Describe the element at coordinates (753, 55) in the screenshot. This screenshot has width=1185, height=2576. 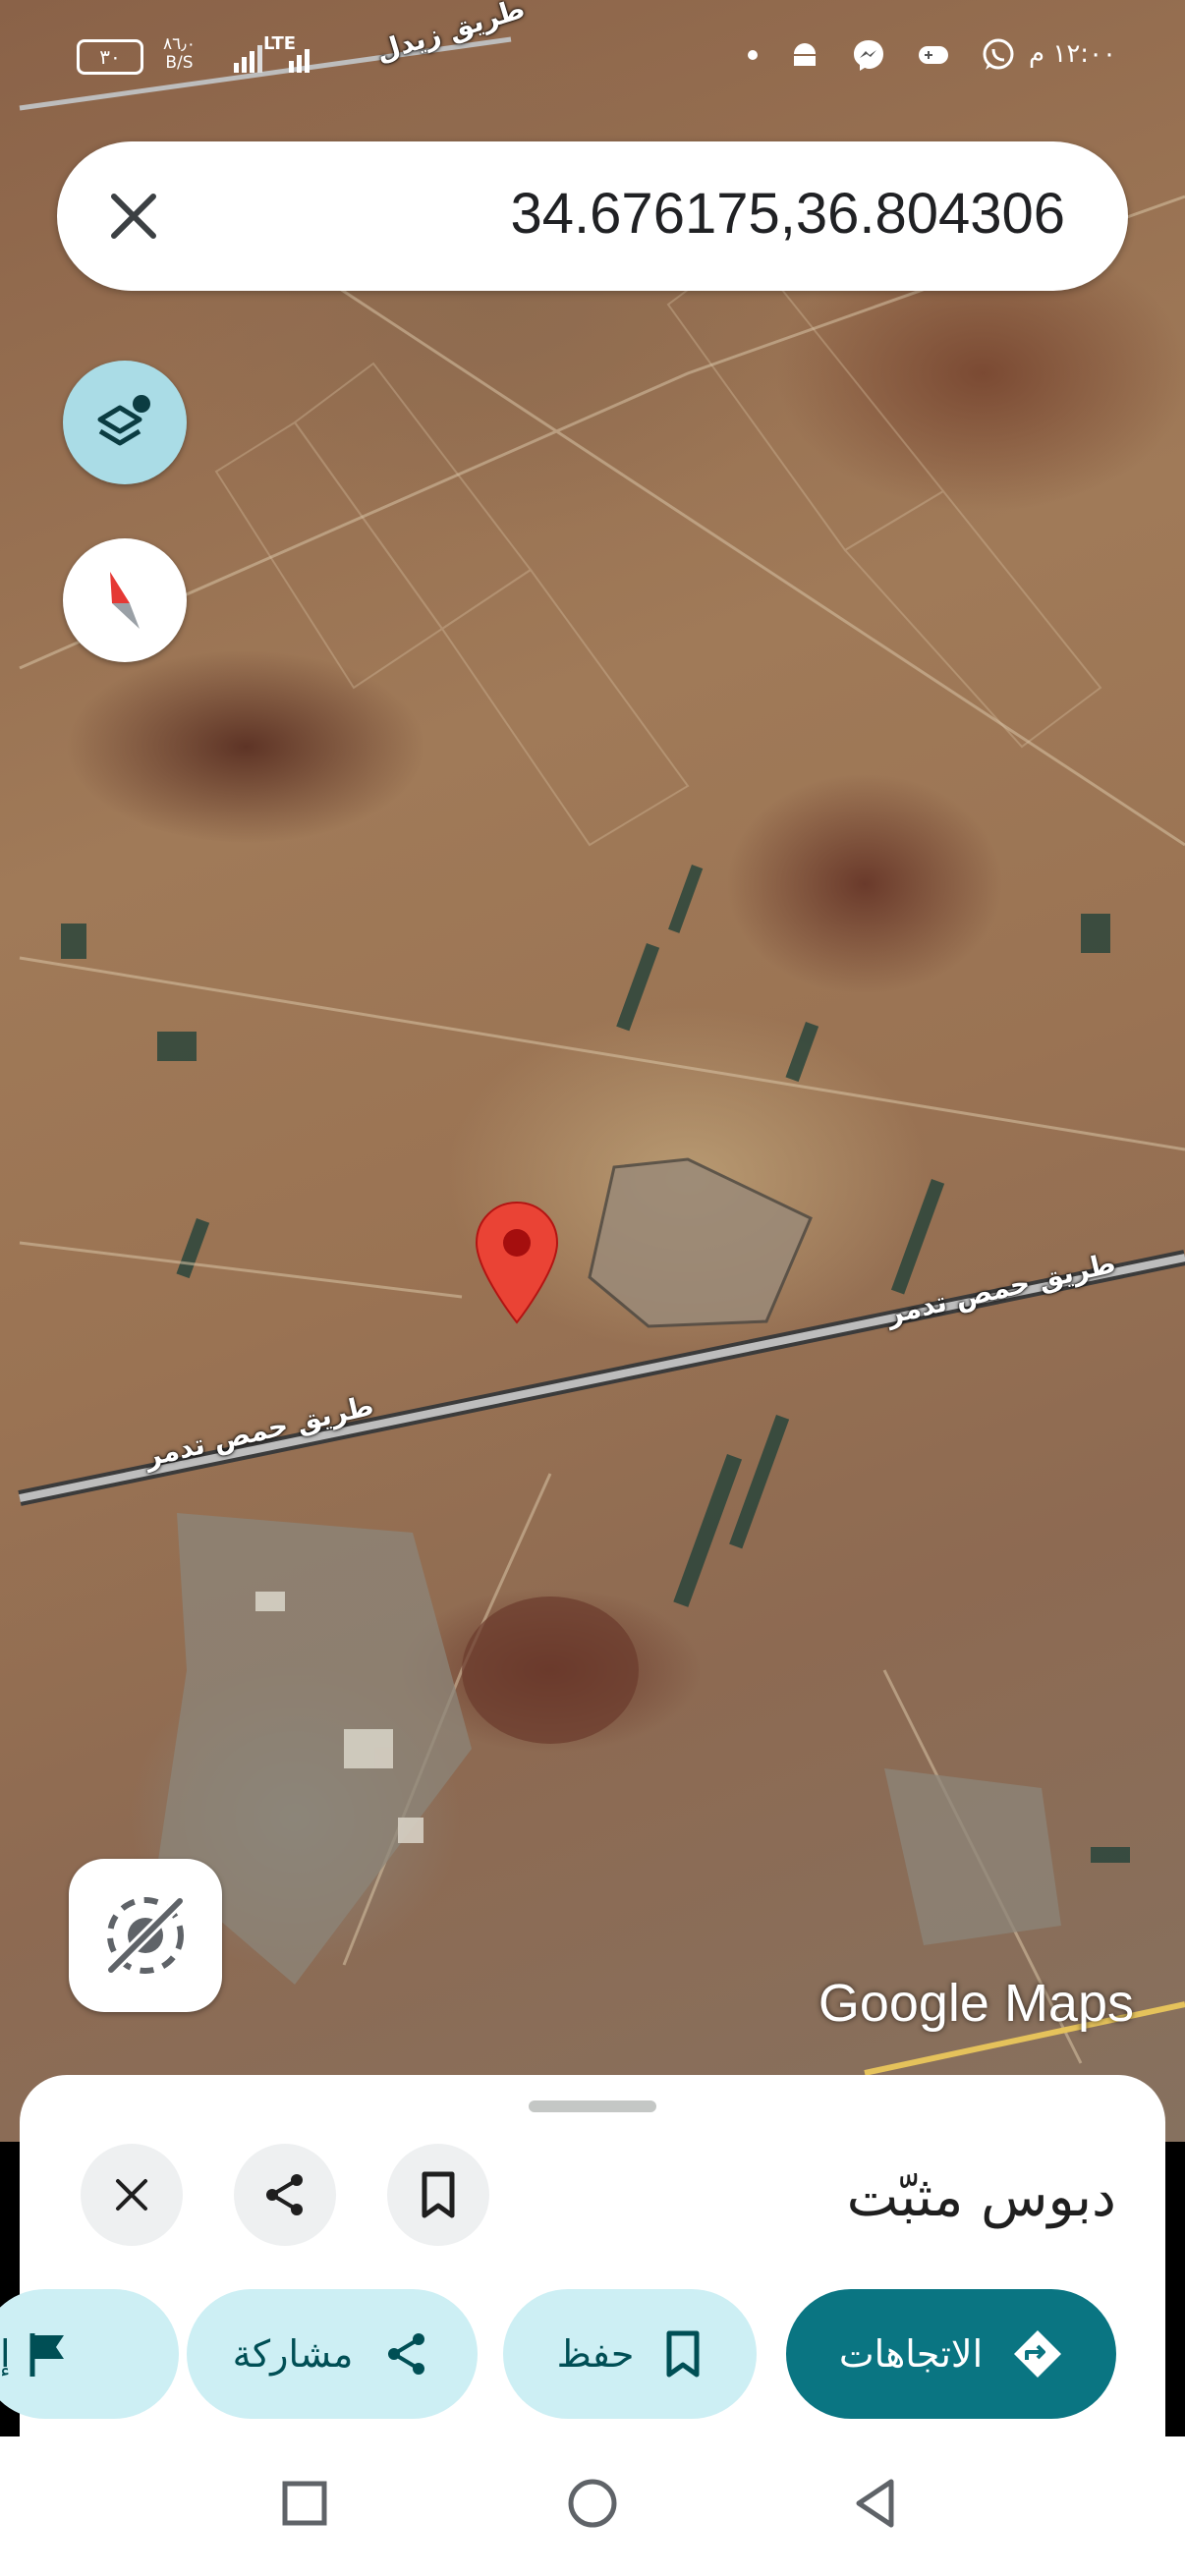
I see `dot-icon` at that location.